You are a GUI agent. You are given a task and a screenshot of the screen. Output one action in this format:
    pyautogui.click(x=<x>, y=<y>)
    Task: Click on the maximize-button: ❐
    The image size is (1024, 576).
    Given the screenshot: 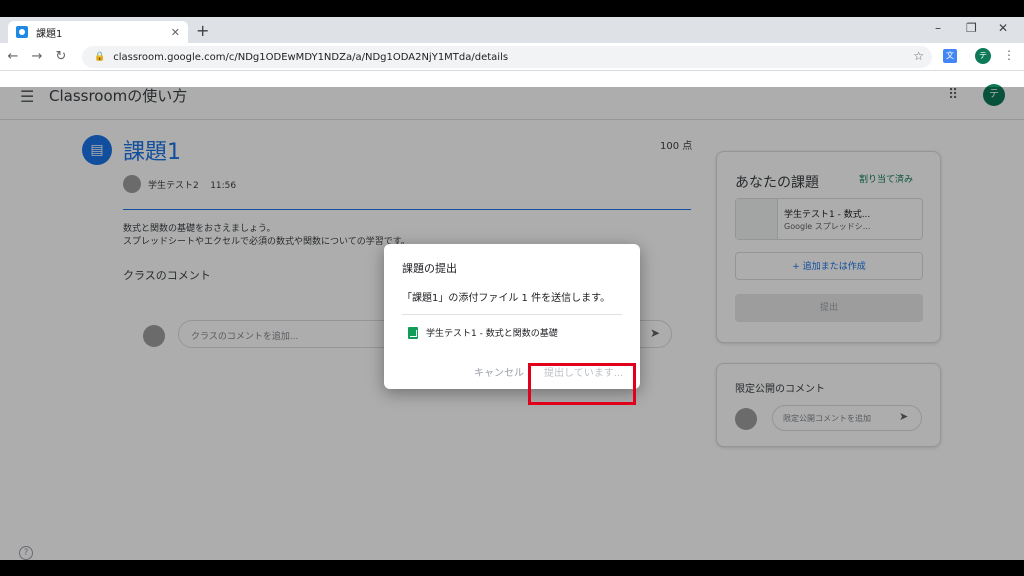 What is the action you would take?
    pyautogui.click(x=971, y=28)
    